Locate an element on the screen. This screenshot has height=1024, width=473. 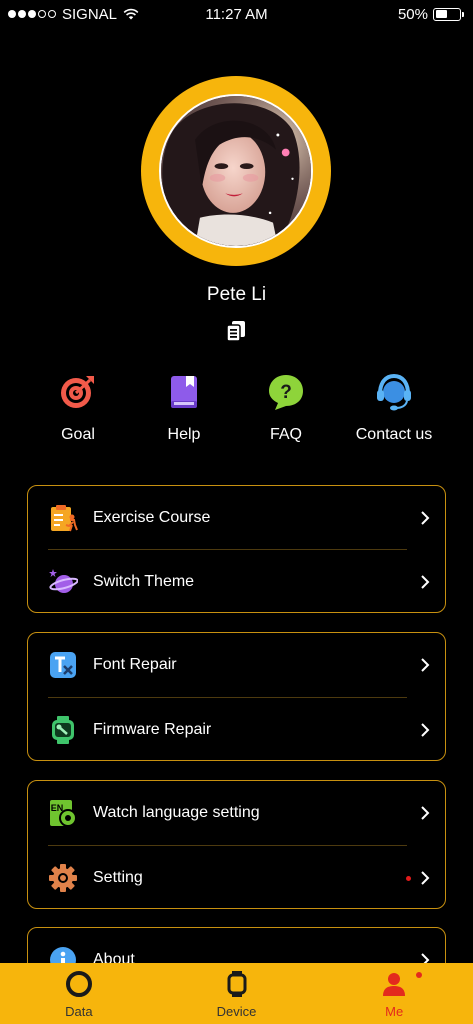
user-name: Pete Li is located at coordinates (236, 294).